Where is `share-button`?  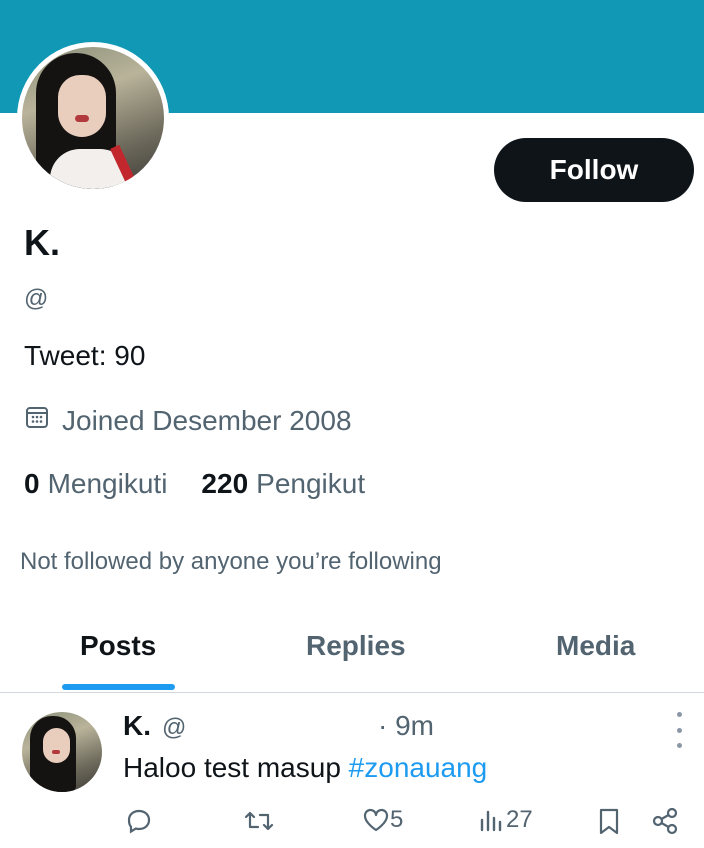 share-button is located at coordinates (665, 821).